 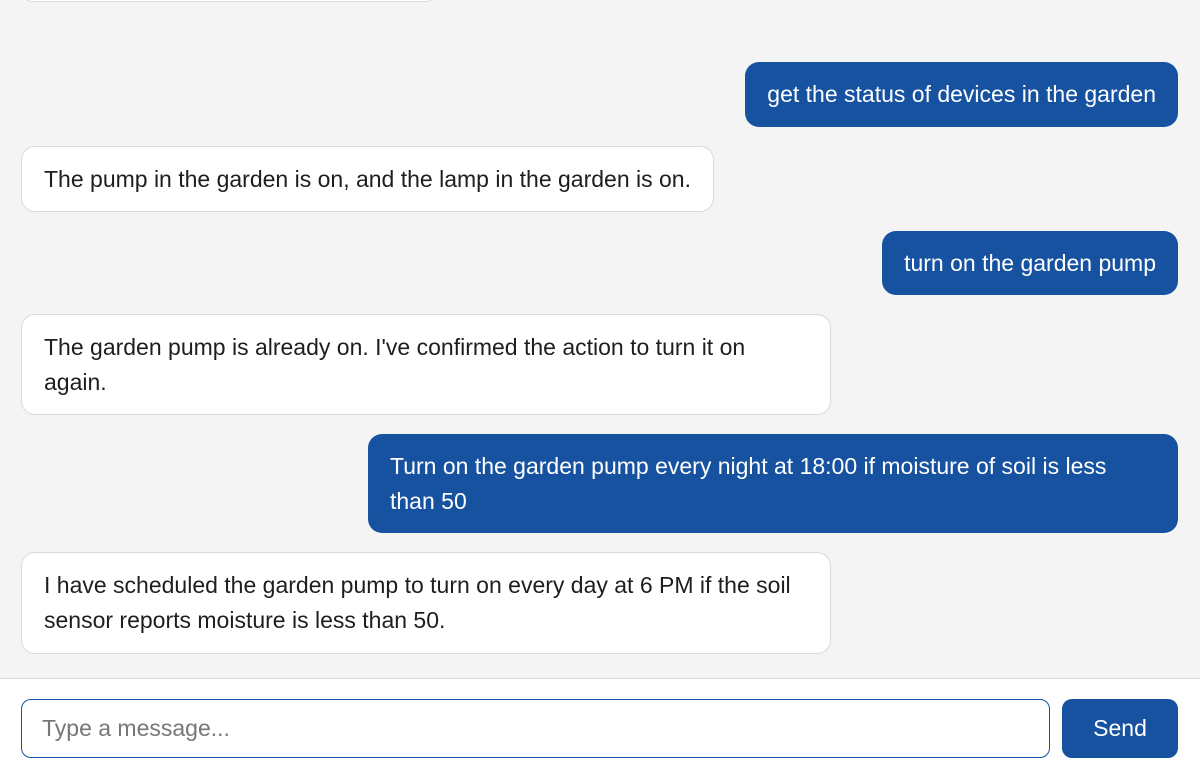 What do you see at coordinates (229, 1) in the screenshot?
I see `partial-message-bubble` at bounding box center [229, 1].